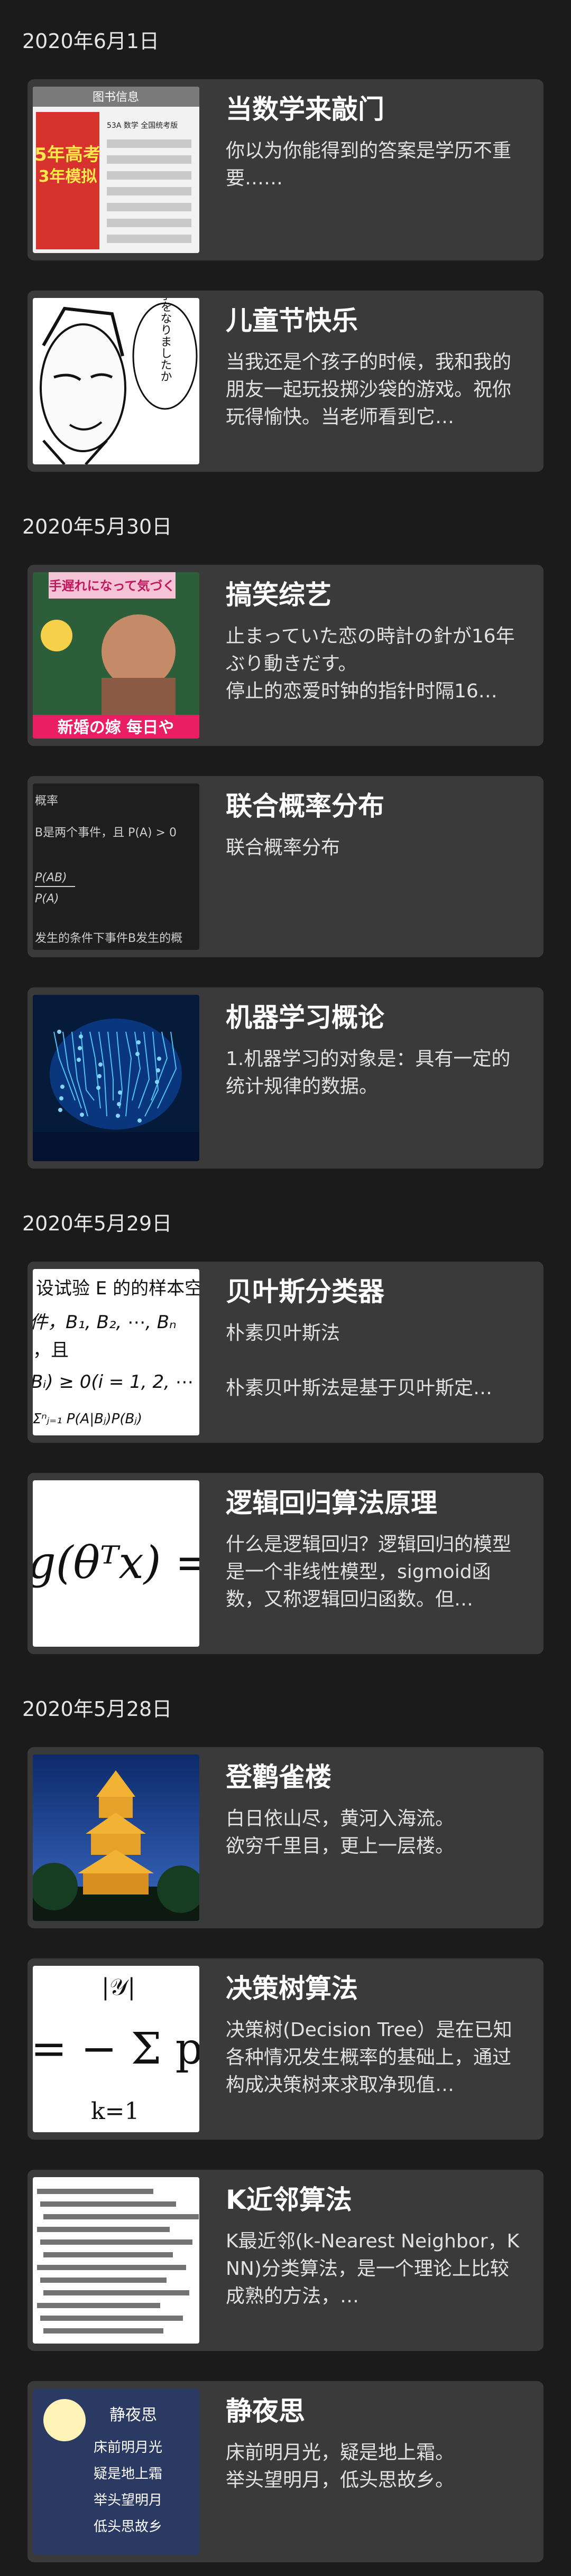 This screenshot has height=2576, width=571. Describe the element at coordinates (97, 1223) in the screenshot. I see `date-header: 2020年5月29日` at that location.